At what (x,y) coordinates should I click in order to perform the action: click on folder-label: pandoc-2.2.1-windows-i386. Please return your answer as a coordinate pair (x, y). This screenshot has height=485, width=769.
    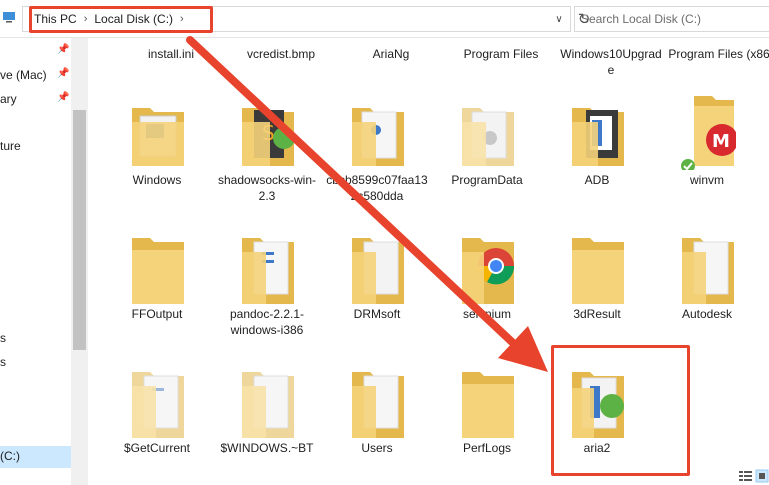
    Looking at the image, I should click on (267, 322).